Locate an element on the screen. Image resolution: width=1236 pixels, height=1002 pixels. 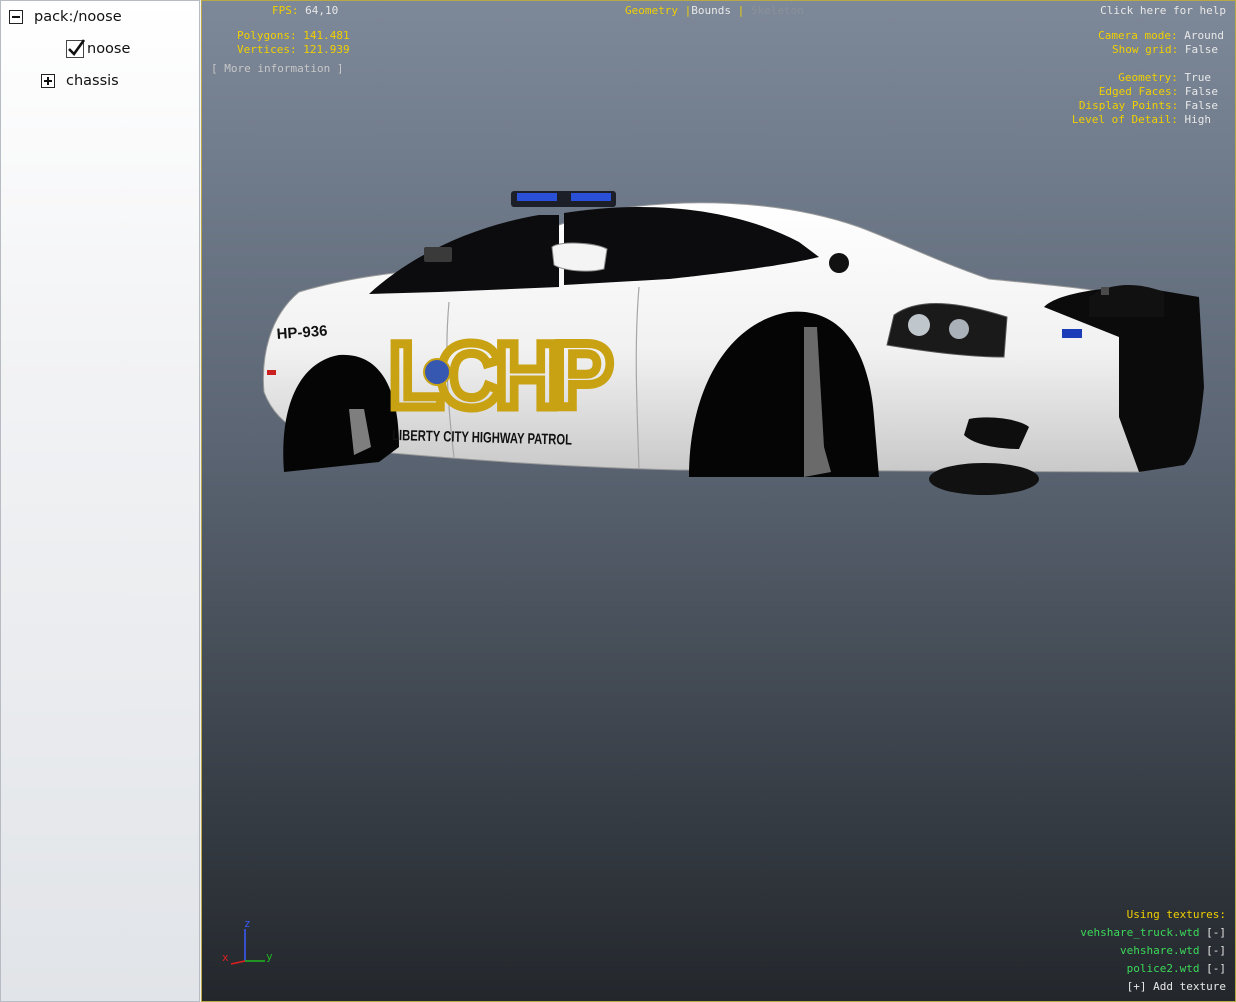
vertices-value: 121.939 is located at coordinates (326, 49).